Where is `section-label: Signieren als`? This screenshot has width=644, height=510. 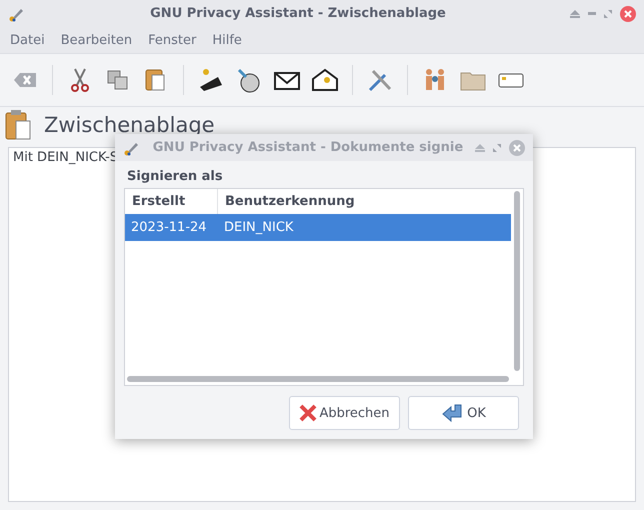
section-label: Signieren als is located at coordinates (175, 177).